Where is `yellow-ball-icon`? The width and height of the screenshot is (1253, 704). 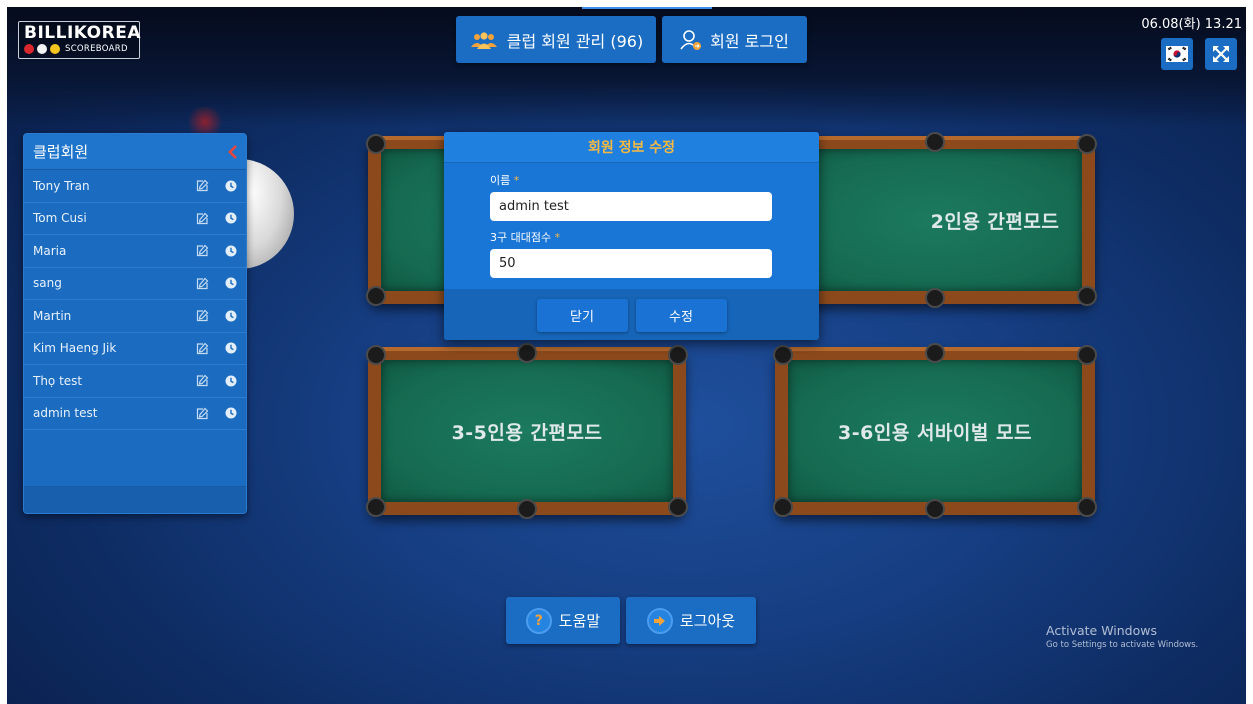
yellow-ball-icon is located at coordinates (55, 49).